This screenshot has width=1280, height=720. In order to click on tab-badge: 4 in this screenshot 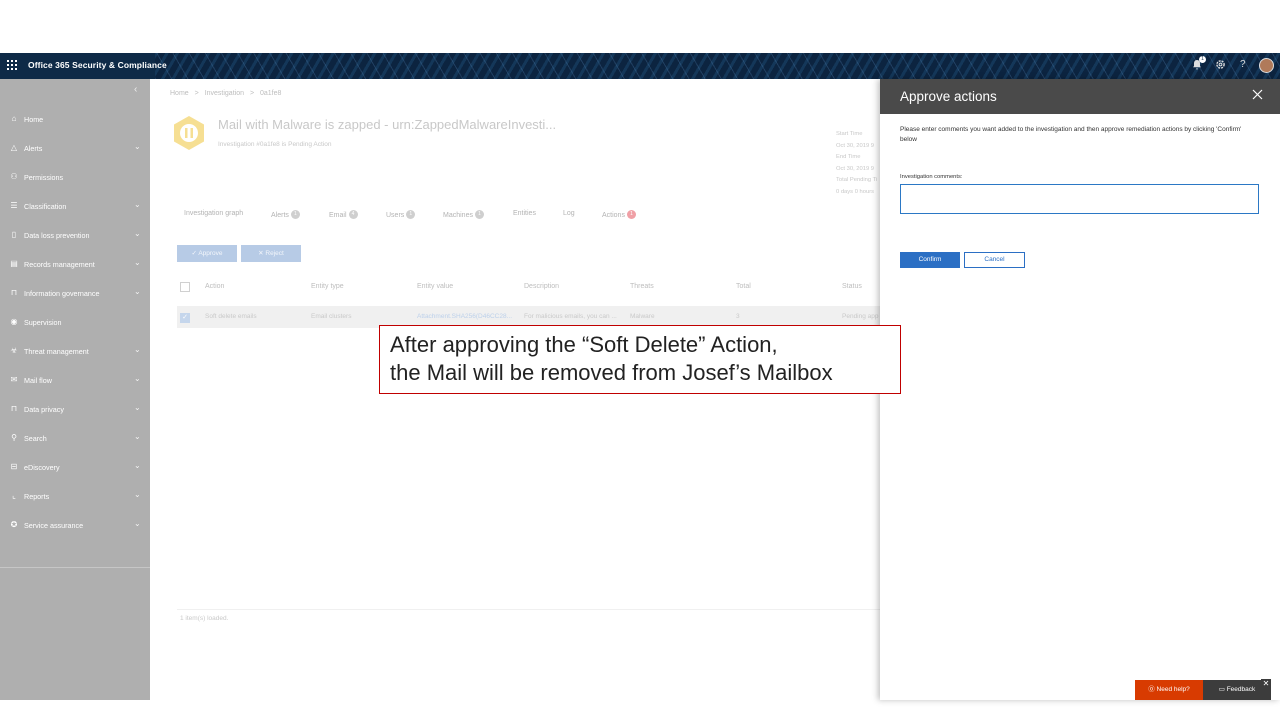, I will do `click(353, 214)`.